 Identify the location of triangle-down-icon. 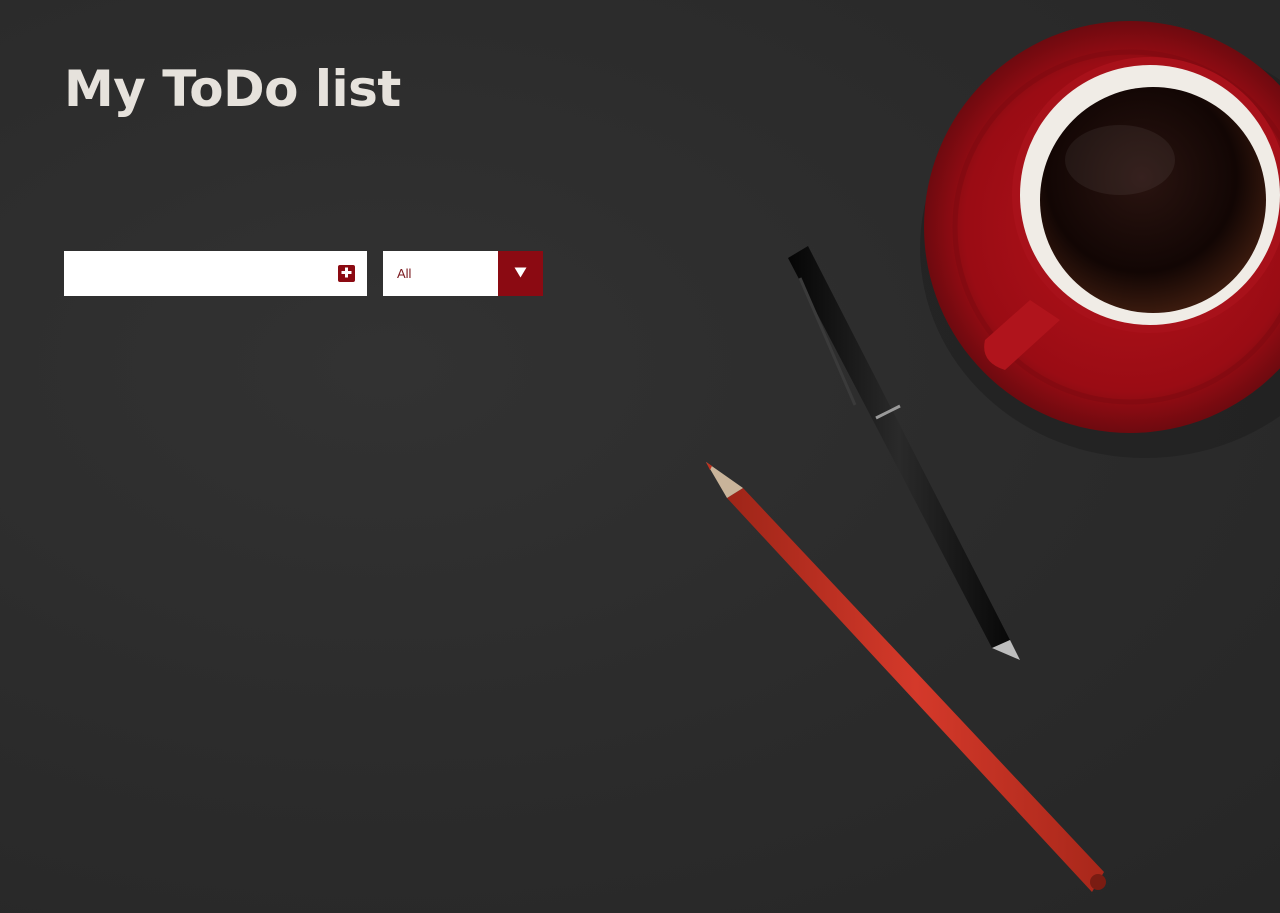
(520, 274).